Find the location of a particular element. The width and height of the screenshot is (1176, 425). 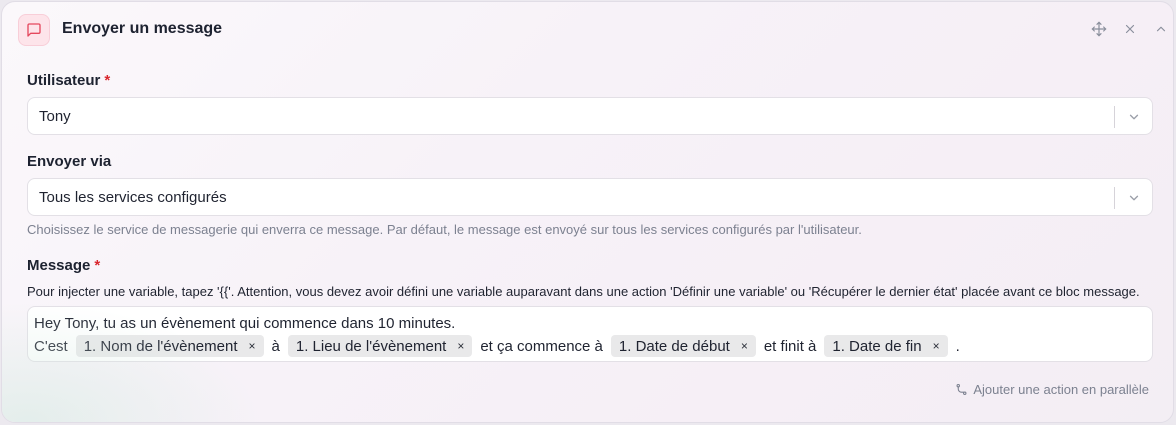

variable-chip-label: 1. Lieu de l'évènement is located at coordinates (371, 346).